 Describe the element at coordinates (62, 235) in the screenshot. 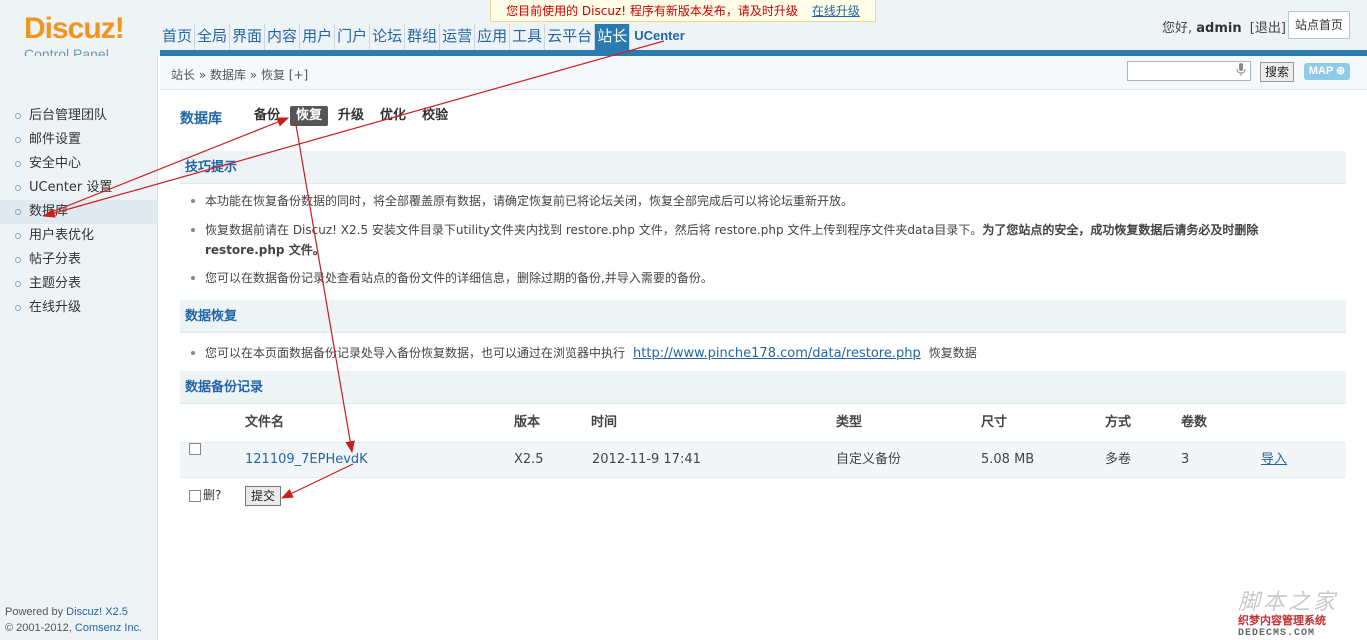

I see `sidebar-item-label: 用户表优化` at that location.